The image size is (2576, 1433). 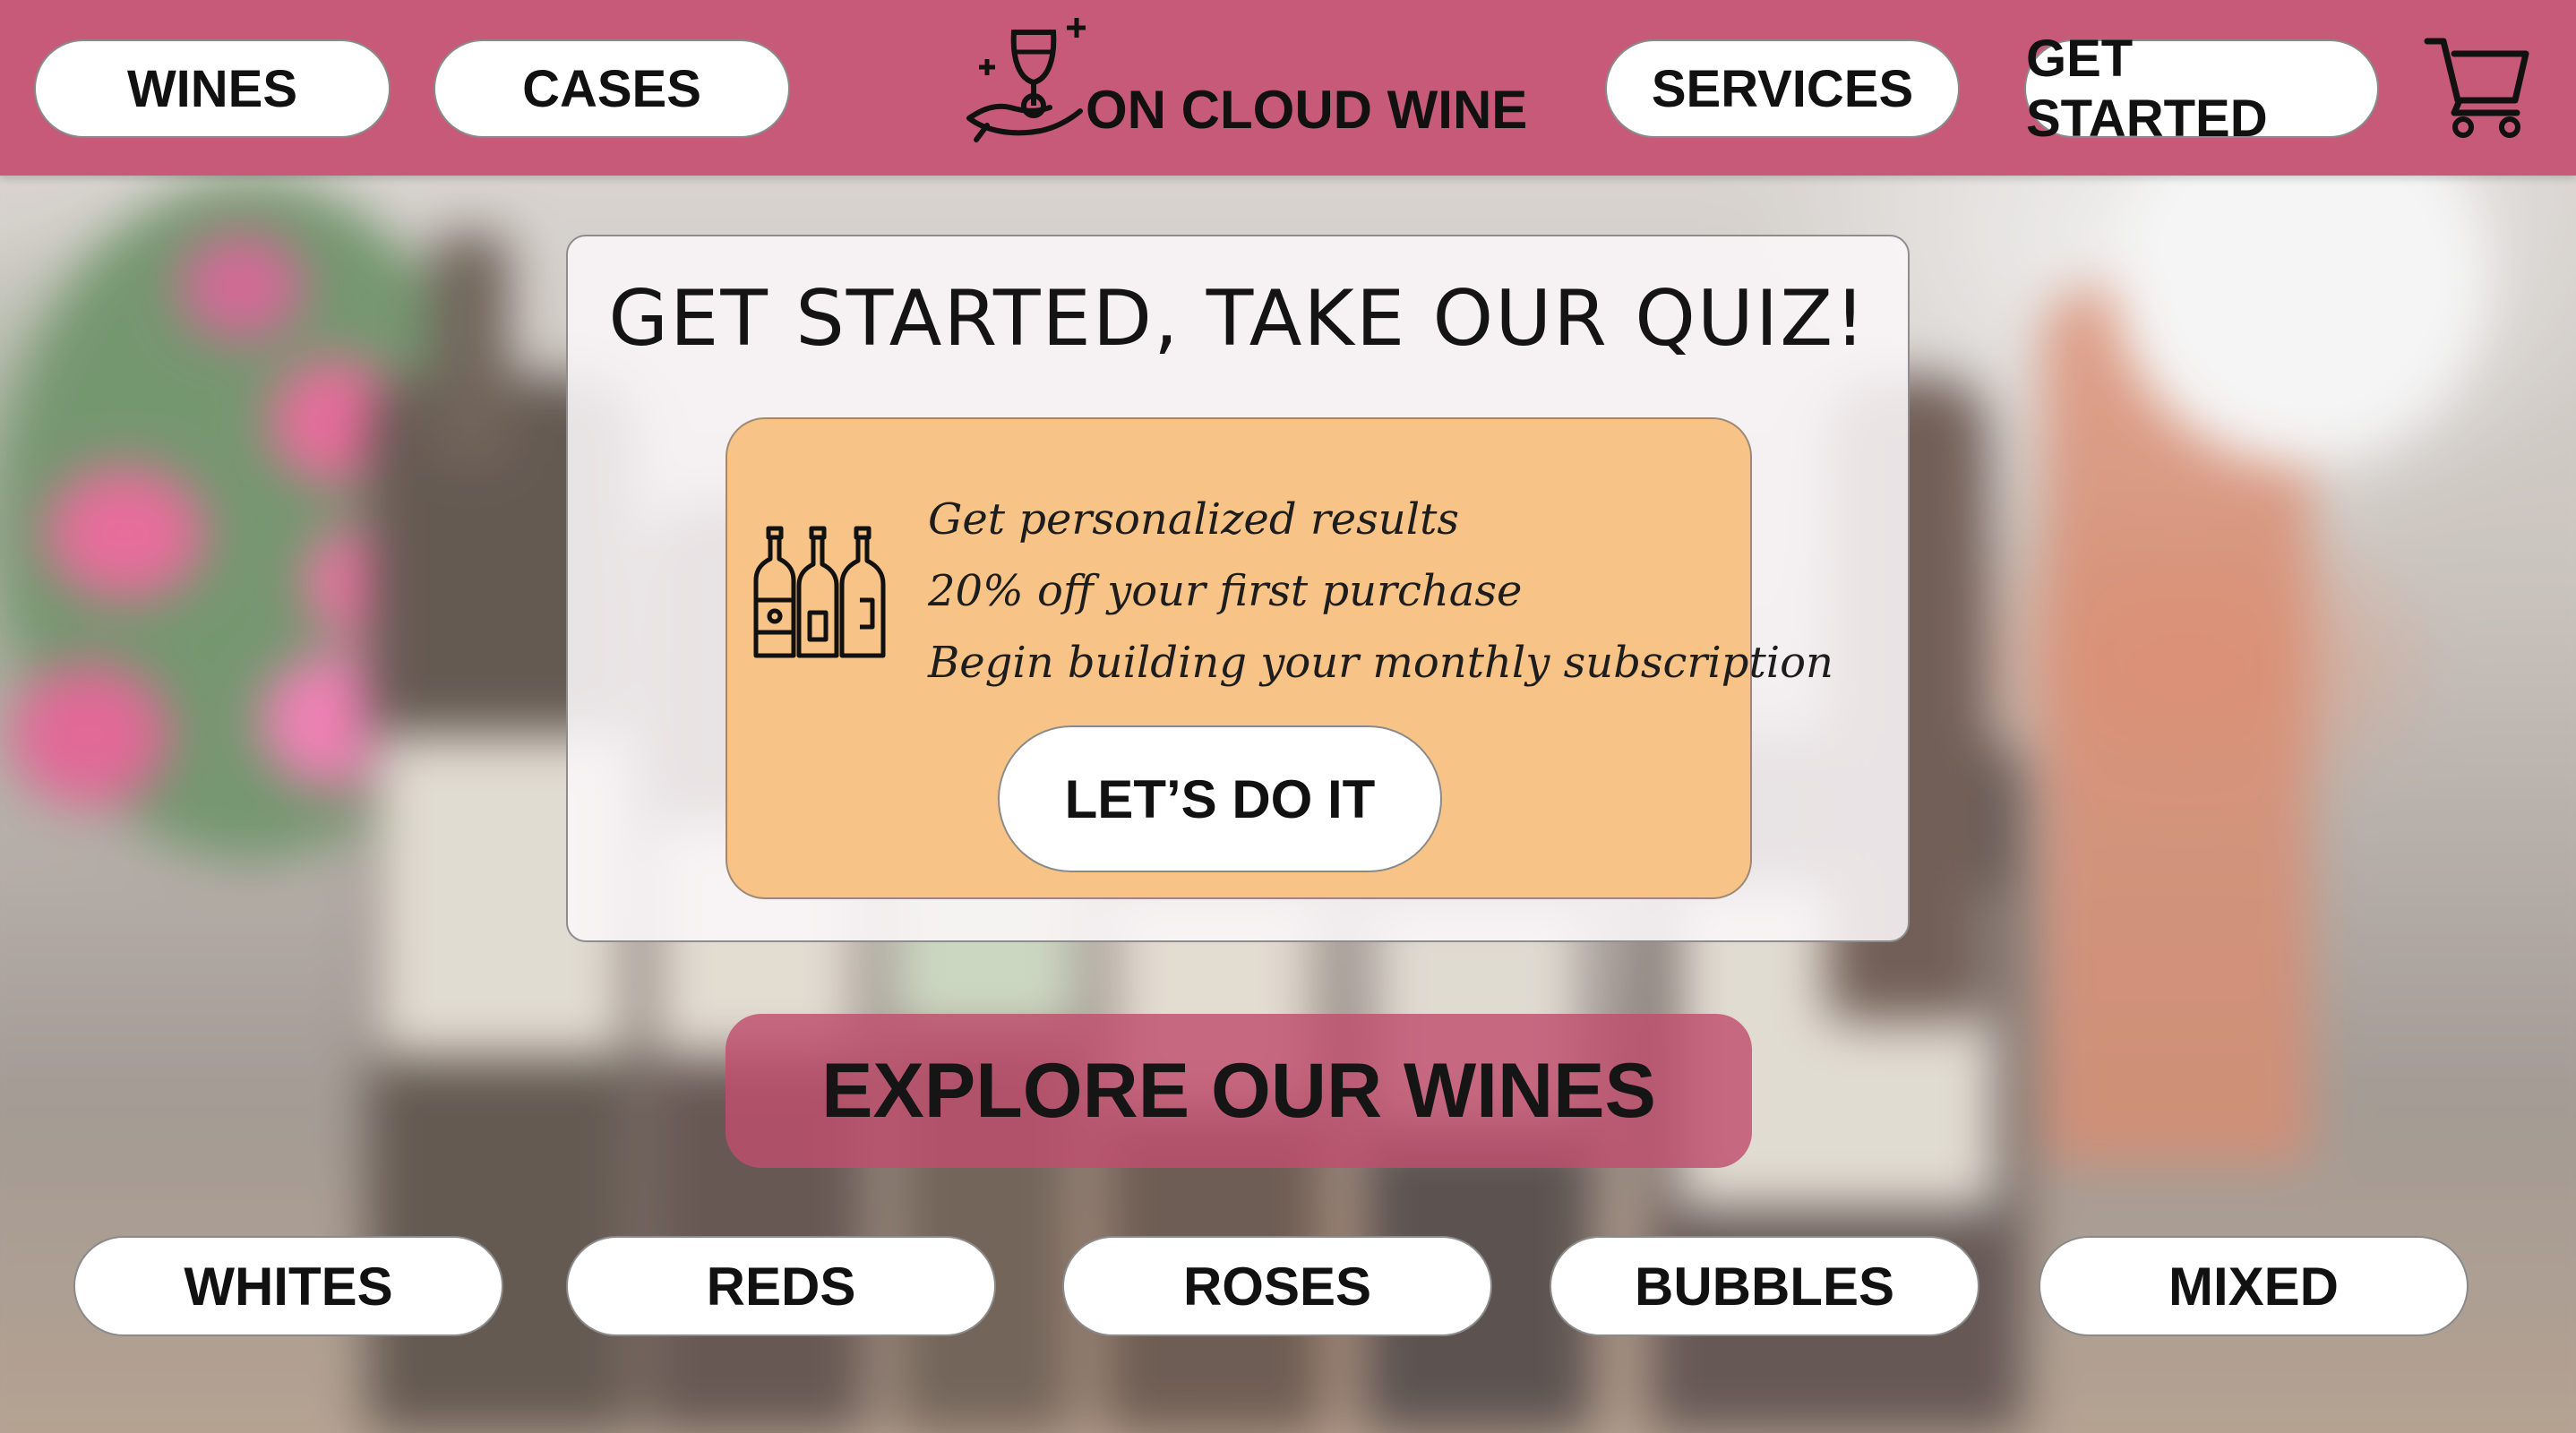 I want to click on nav-services-button: SERVICES, so click(x=1782, y=88).